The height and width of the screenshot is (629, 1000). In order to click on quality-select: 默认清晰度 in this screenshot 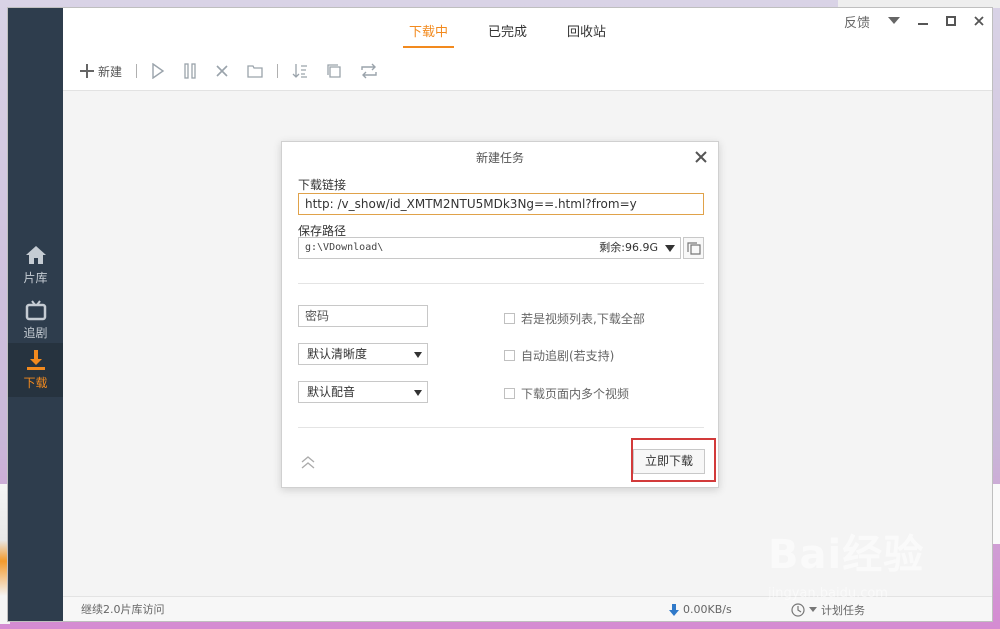, I will do `click(363, 354)`.